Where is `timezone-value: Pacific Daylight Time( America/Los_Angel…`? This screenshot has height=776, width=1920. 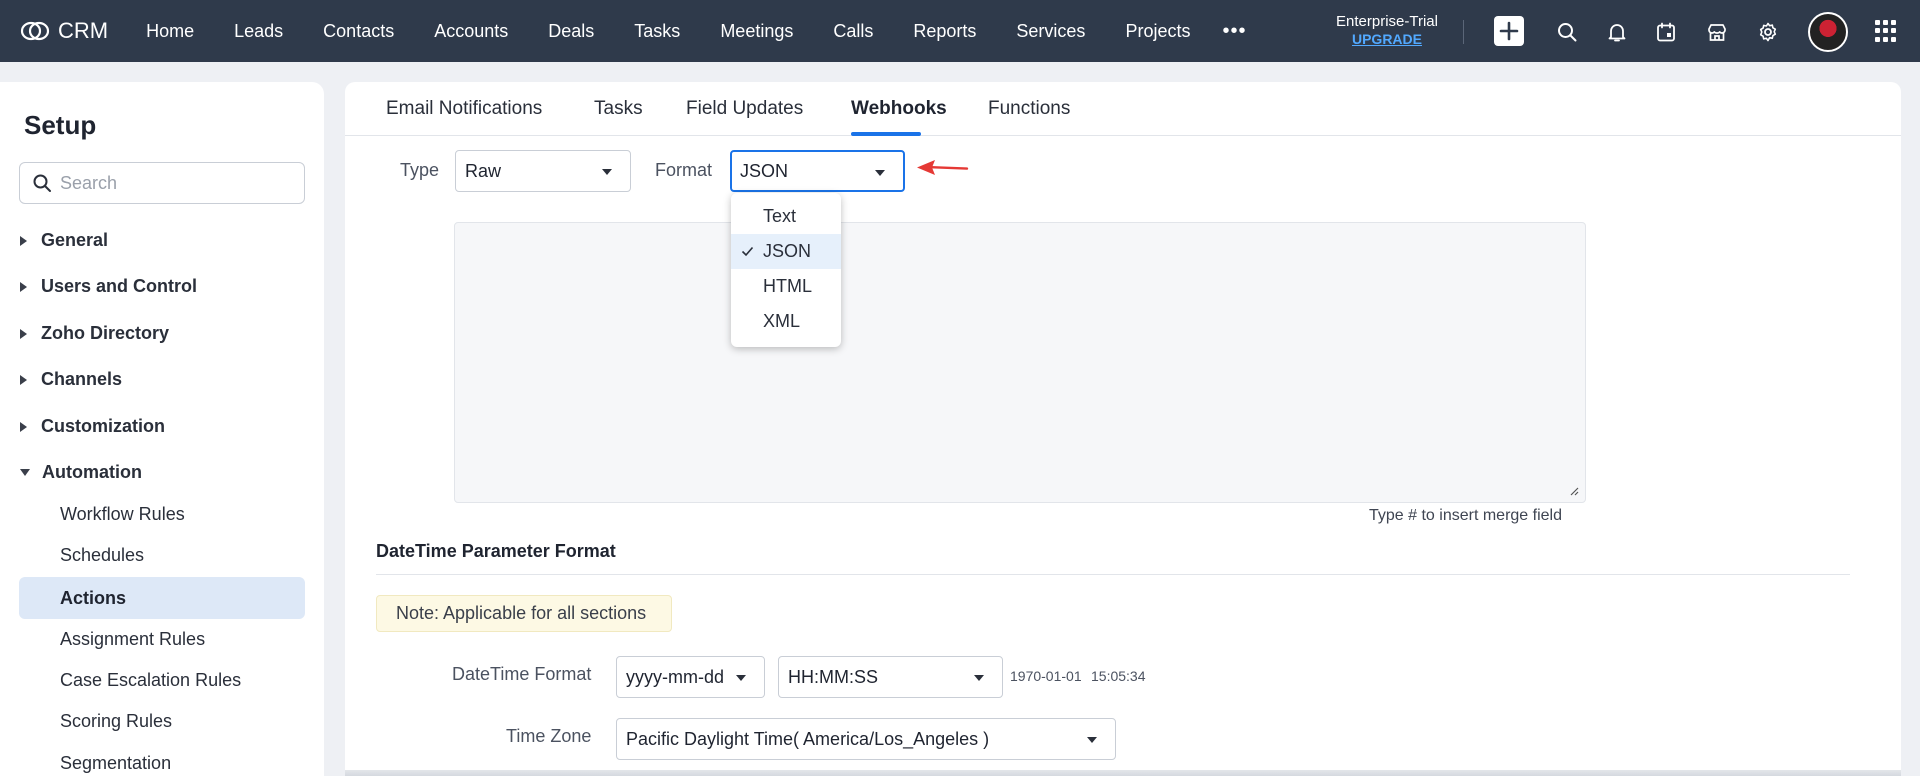
timezone-value: Pacific Daylight Time( America/Los_Angel… is located at coordinates (808, 739).